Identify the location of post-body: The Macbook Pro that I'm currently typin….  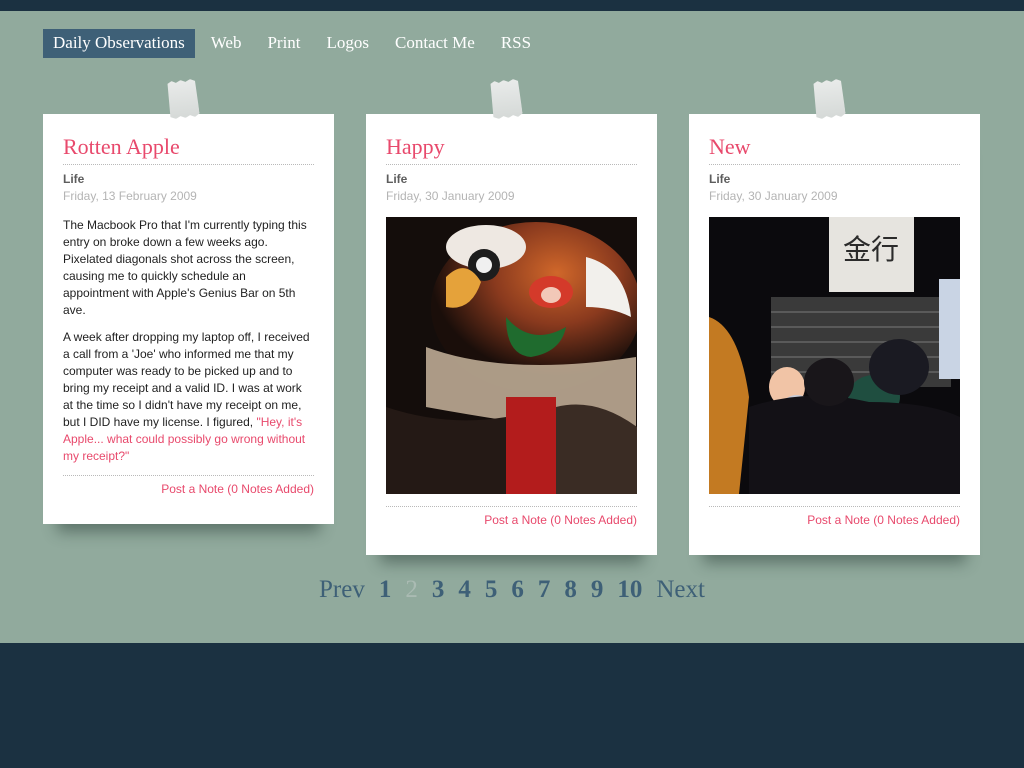
(188, 341).